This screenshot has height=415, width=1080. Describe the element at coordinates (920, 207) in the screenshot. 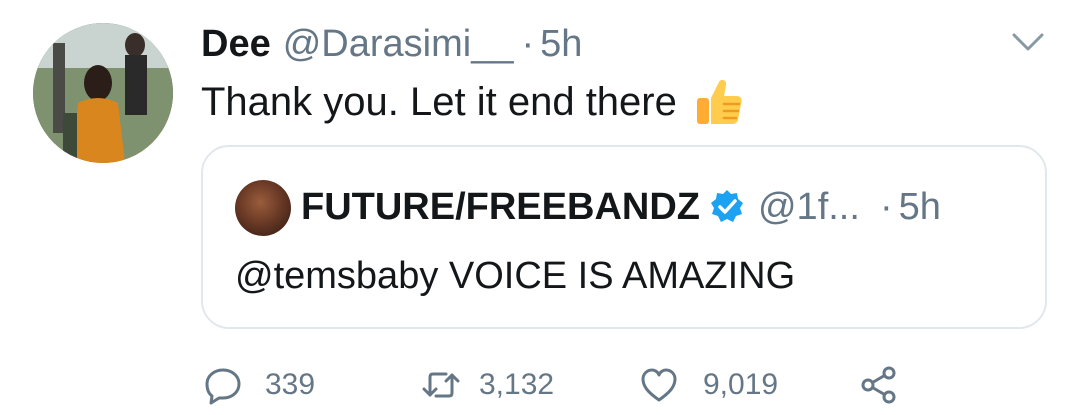

I see `quoted-timestamp: 5h` at that location.